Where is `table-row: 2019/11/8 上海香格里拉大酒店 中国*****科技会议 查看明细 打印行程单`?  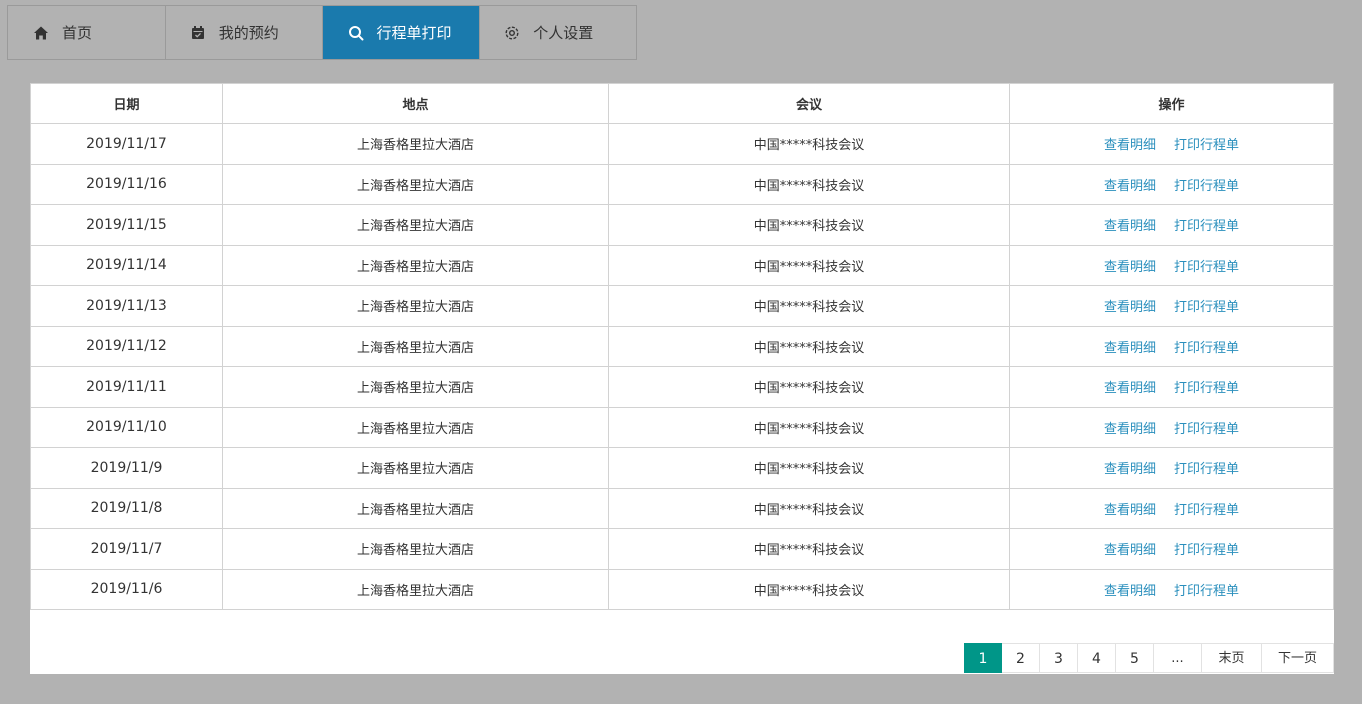
table-row: 2019/11/8 上海香格里拉大酒店 中国*****科技会议 查看明细 打印行程单 is located at coordinates (682, 508).